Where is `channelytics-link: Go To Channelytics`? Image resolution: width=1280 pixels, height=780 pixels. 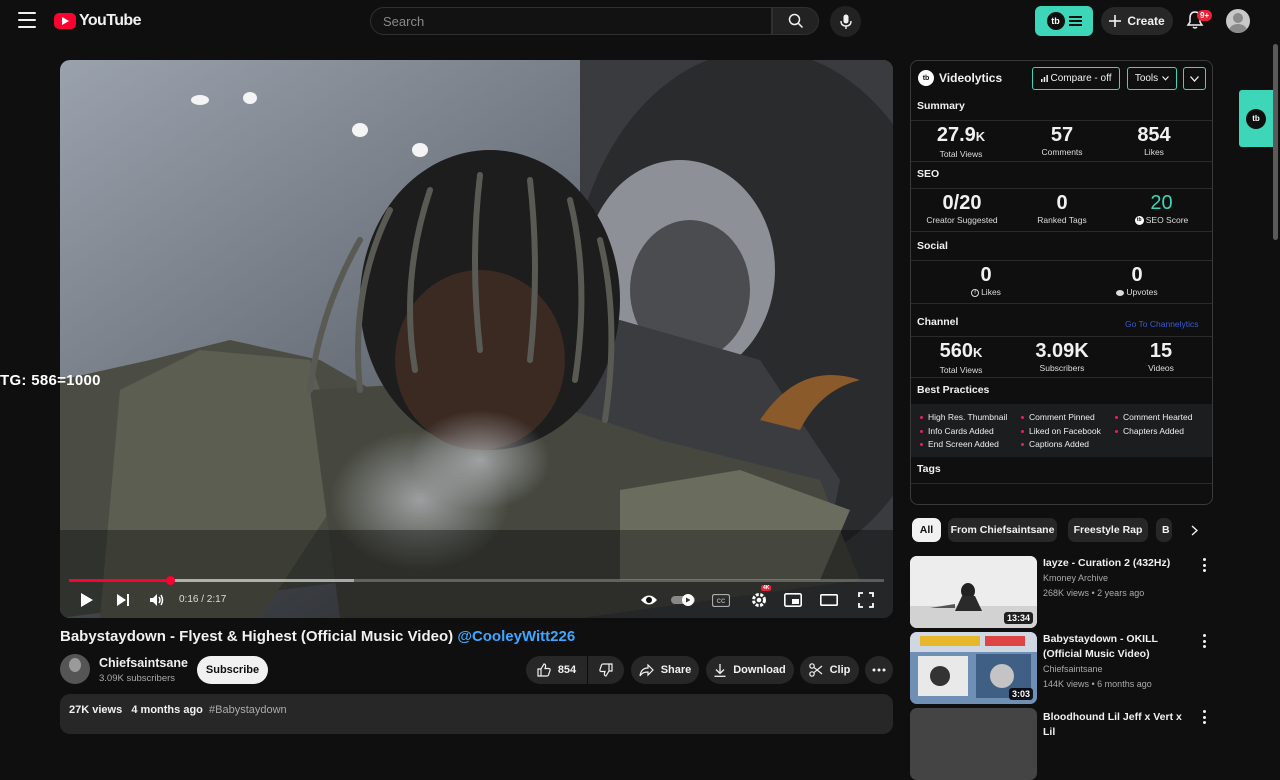 channelytics-link: Go To Channelytics is located at coordinates (1162, 324).